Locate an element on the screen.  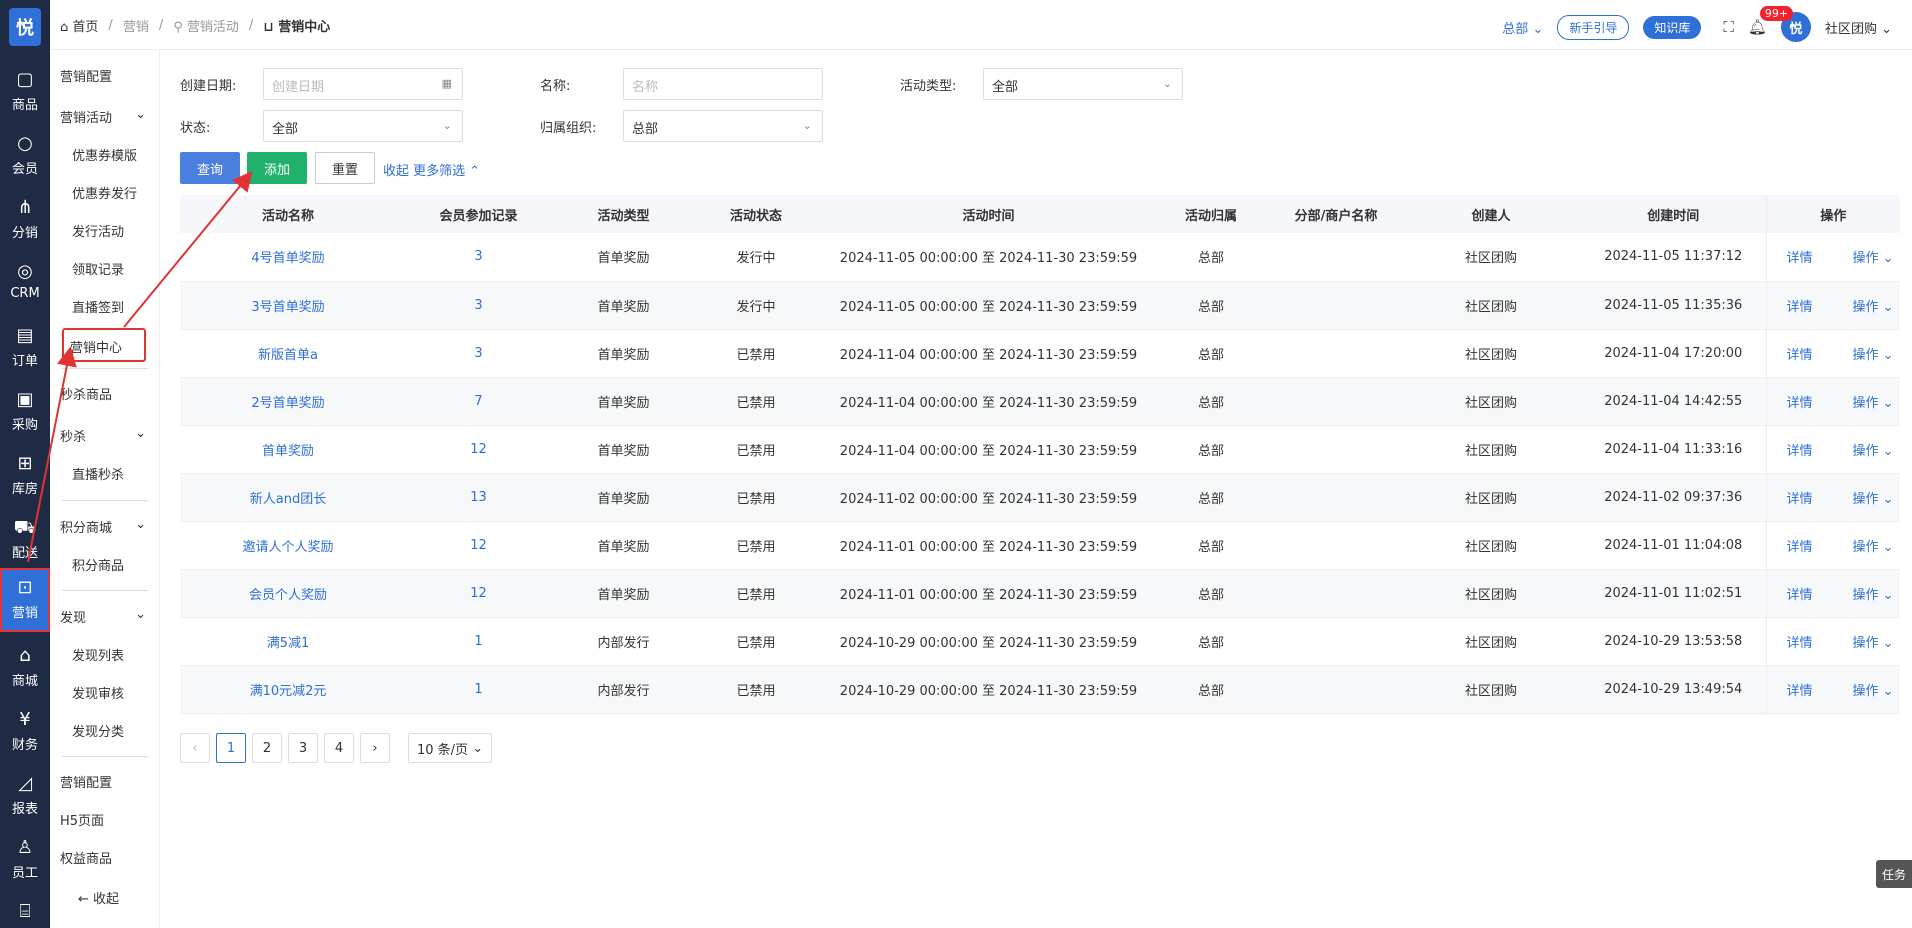
activity-type-select: 全部 ⌄ is located at coordinates (1083, 84).